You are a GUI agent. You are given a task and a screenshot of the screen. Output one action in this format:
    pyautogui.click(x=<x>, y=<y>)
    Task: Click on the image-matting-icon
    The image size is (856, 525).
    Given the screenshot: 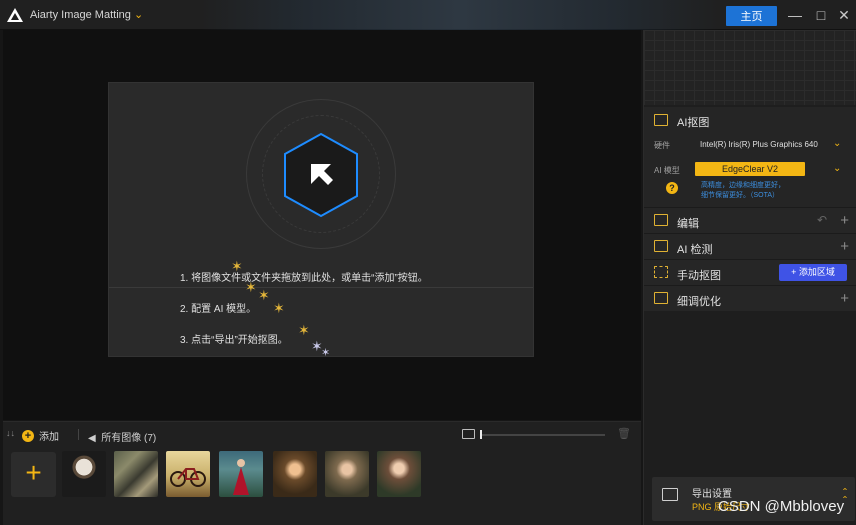 What is the action you would take?
    pyautogui.click(x=661, y=120)
    